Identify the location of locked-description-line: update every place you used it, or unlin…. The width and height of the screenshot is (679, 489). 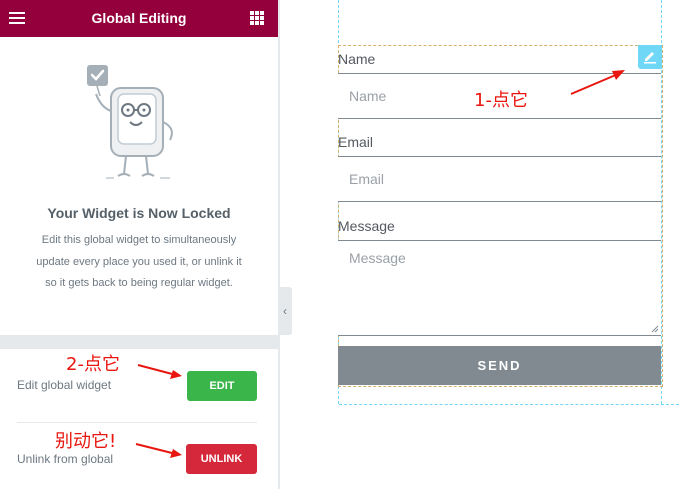
(139, 261).